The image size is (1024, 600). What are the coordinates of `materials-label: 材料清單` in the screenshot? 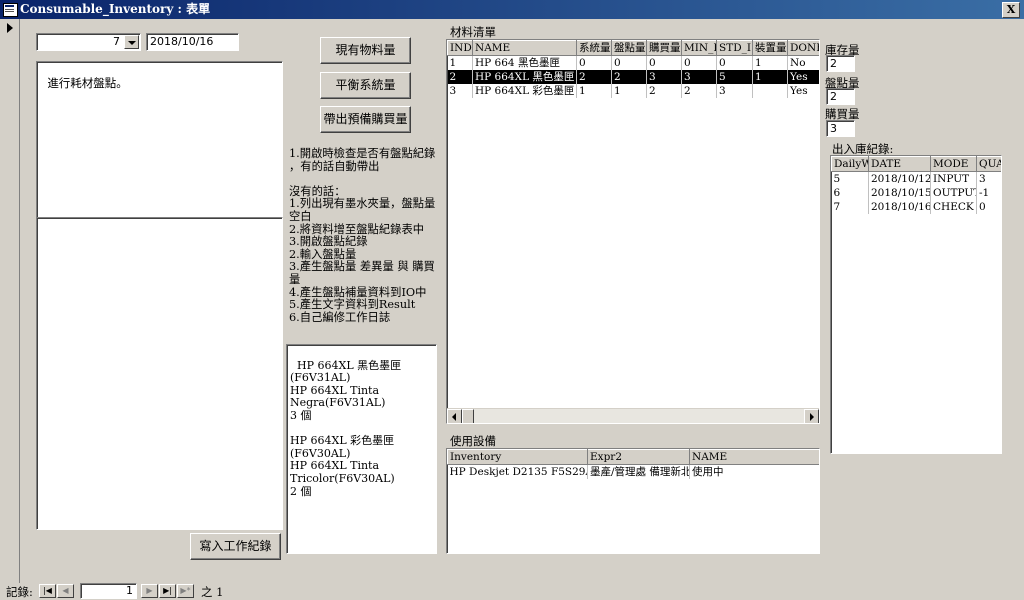 It's located at (473, 32).